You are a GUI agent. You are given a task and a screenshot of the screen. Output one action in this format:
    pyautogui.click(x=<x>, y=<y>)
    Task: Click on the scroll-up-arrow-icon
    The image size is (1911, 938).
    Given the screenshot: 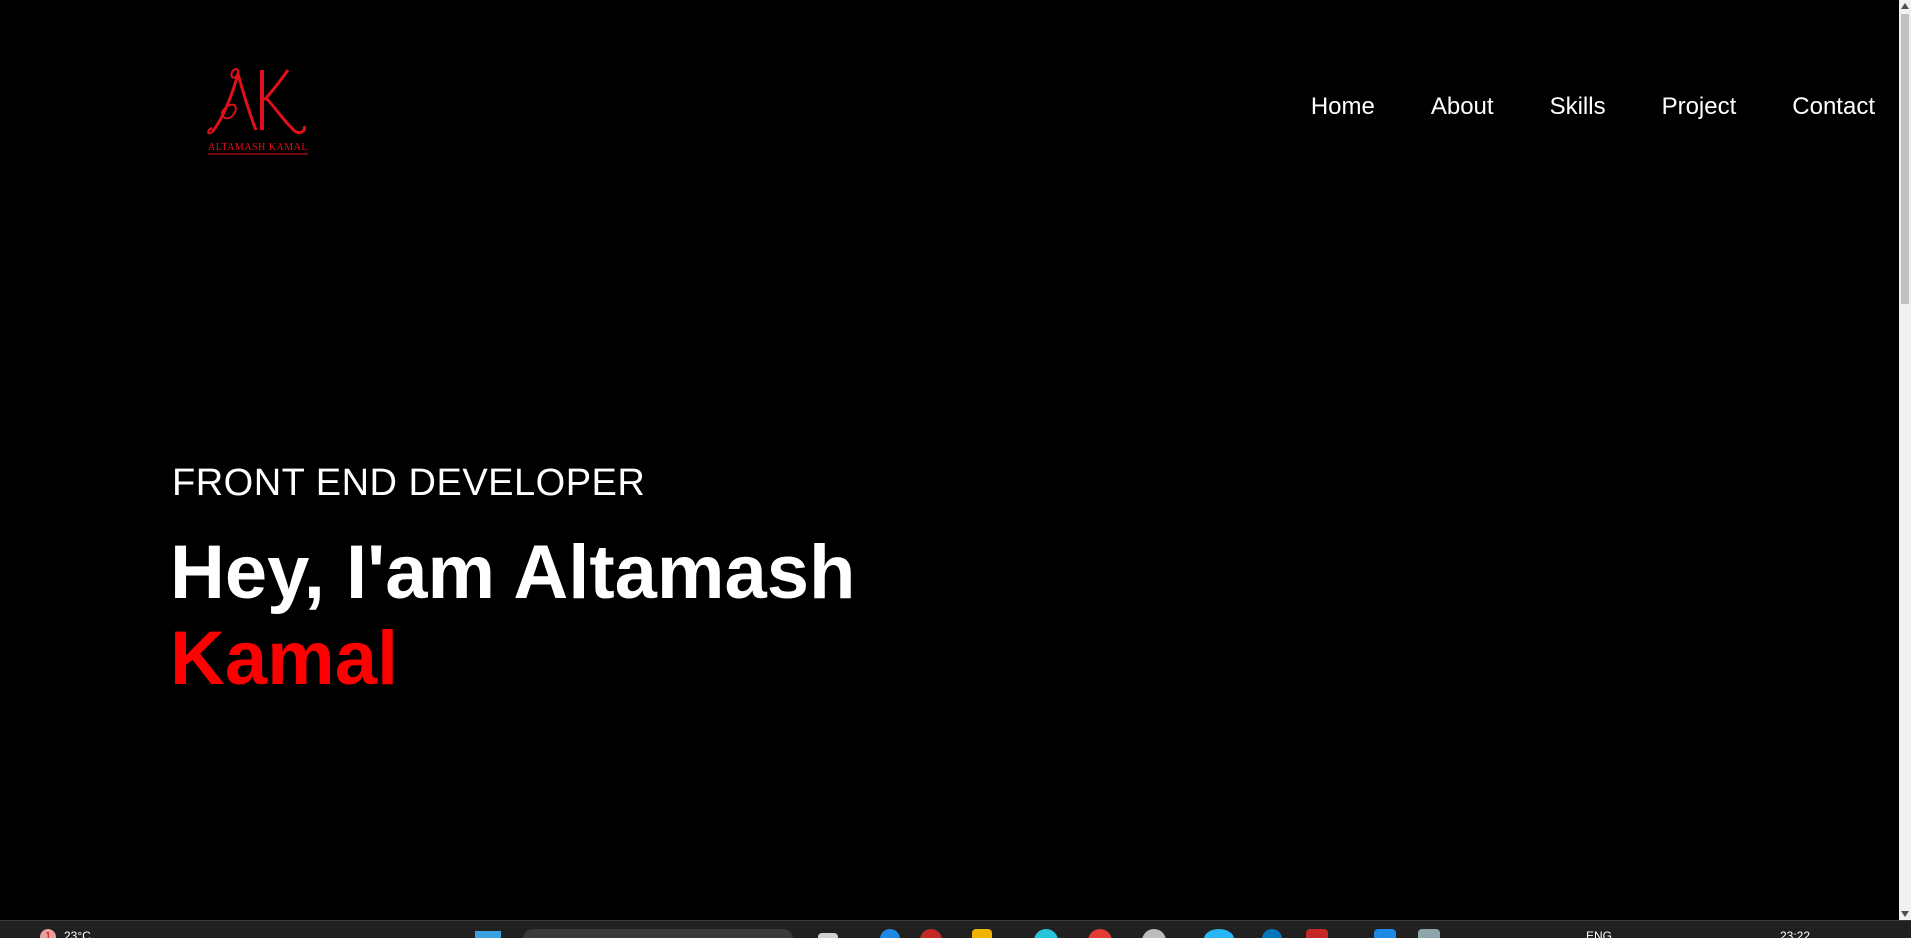 What is the action you would take?
    pyautogui.click(x=1905, y=6)
    